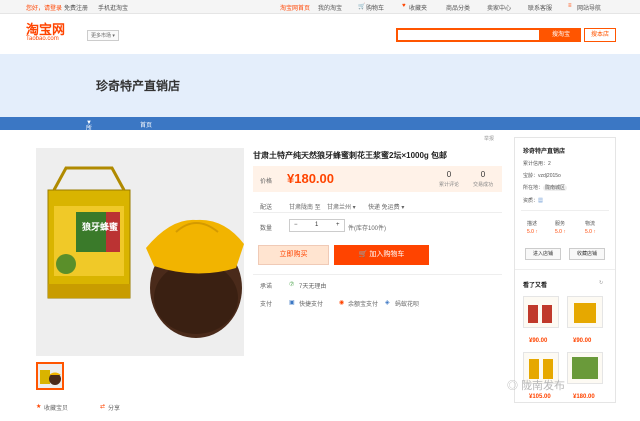 This screenshot has height=421, width=640. I want to click on delivery-fee-dropdown: 快递 免运费 ▾, so click(386, 206).